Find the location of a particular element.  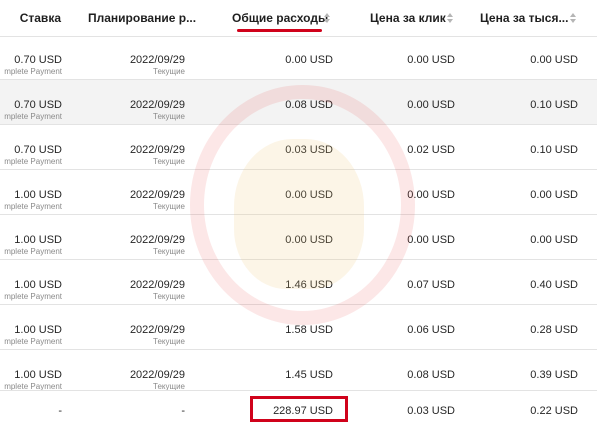

cell-cpm: 0.28 USD is located at coordinates (554, 330).